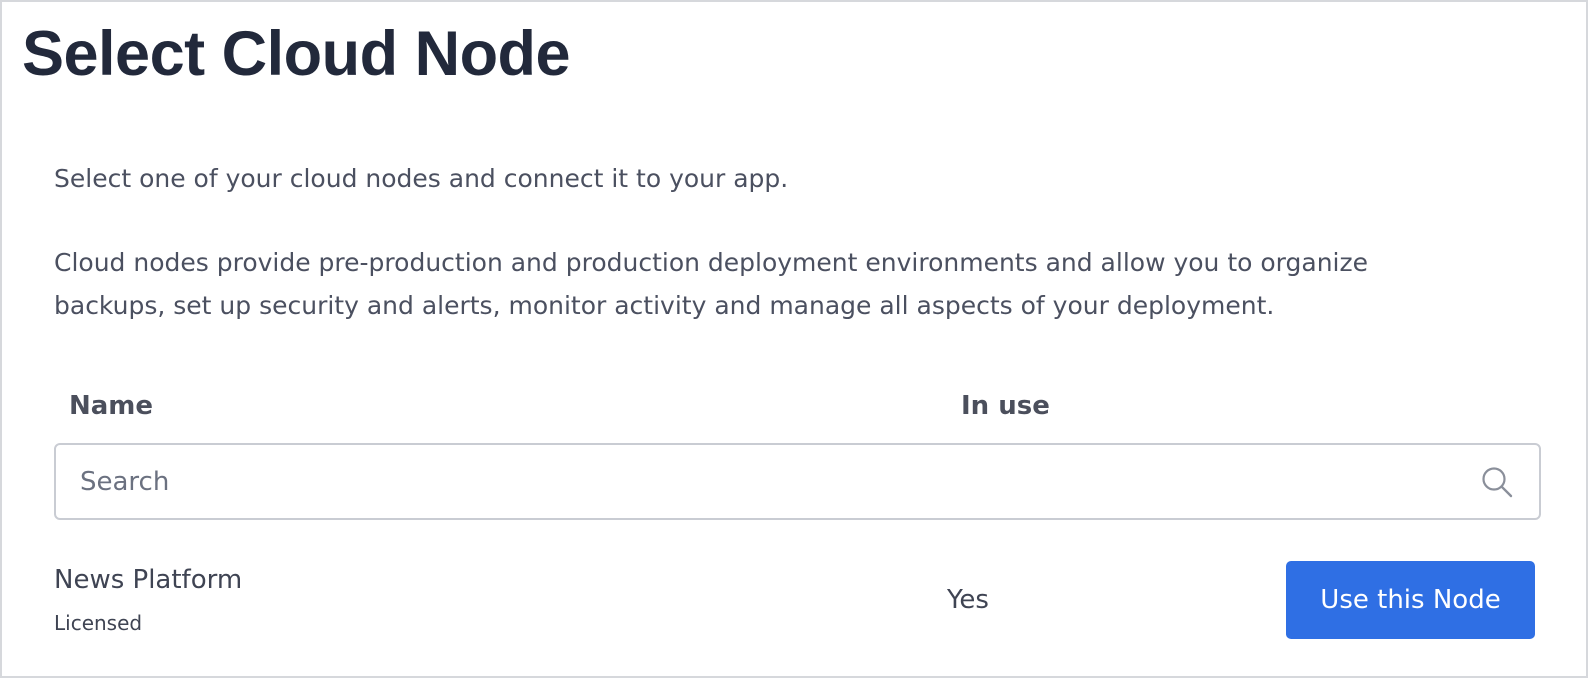 The height and width of the screenshot is (678, 1588). Describe the element at coordinates (148, 580) in the screenshot. I see `node-name: News Platform` at that location.